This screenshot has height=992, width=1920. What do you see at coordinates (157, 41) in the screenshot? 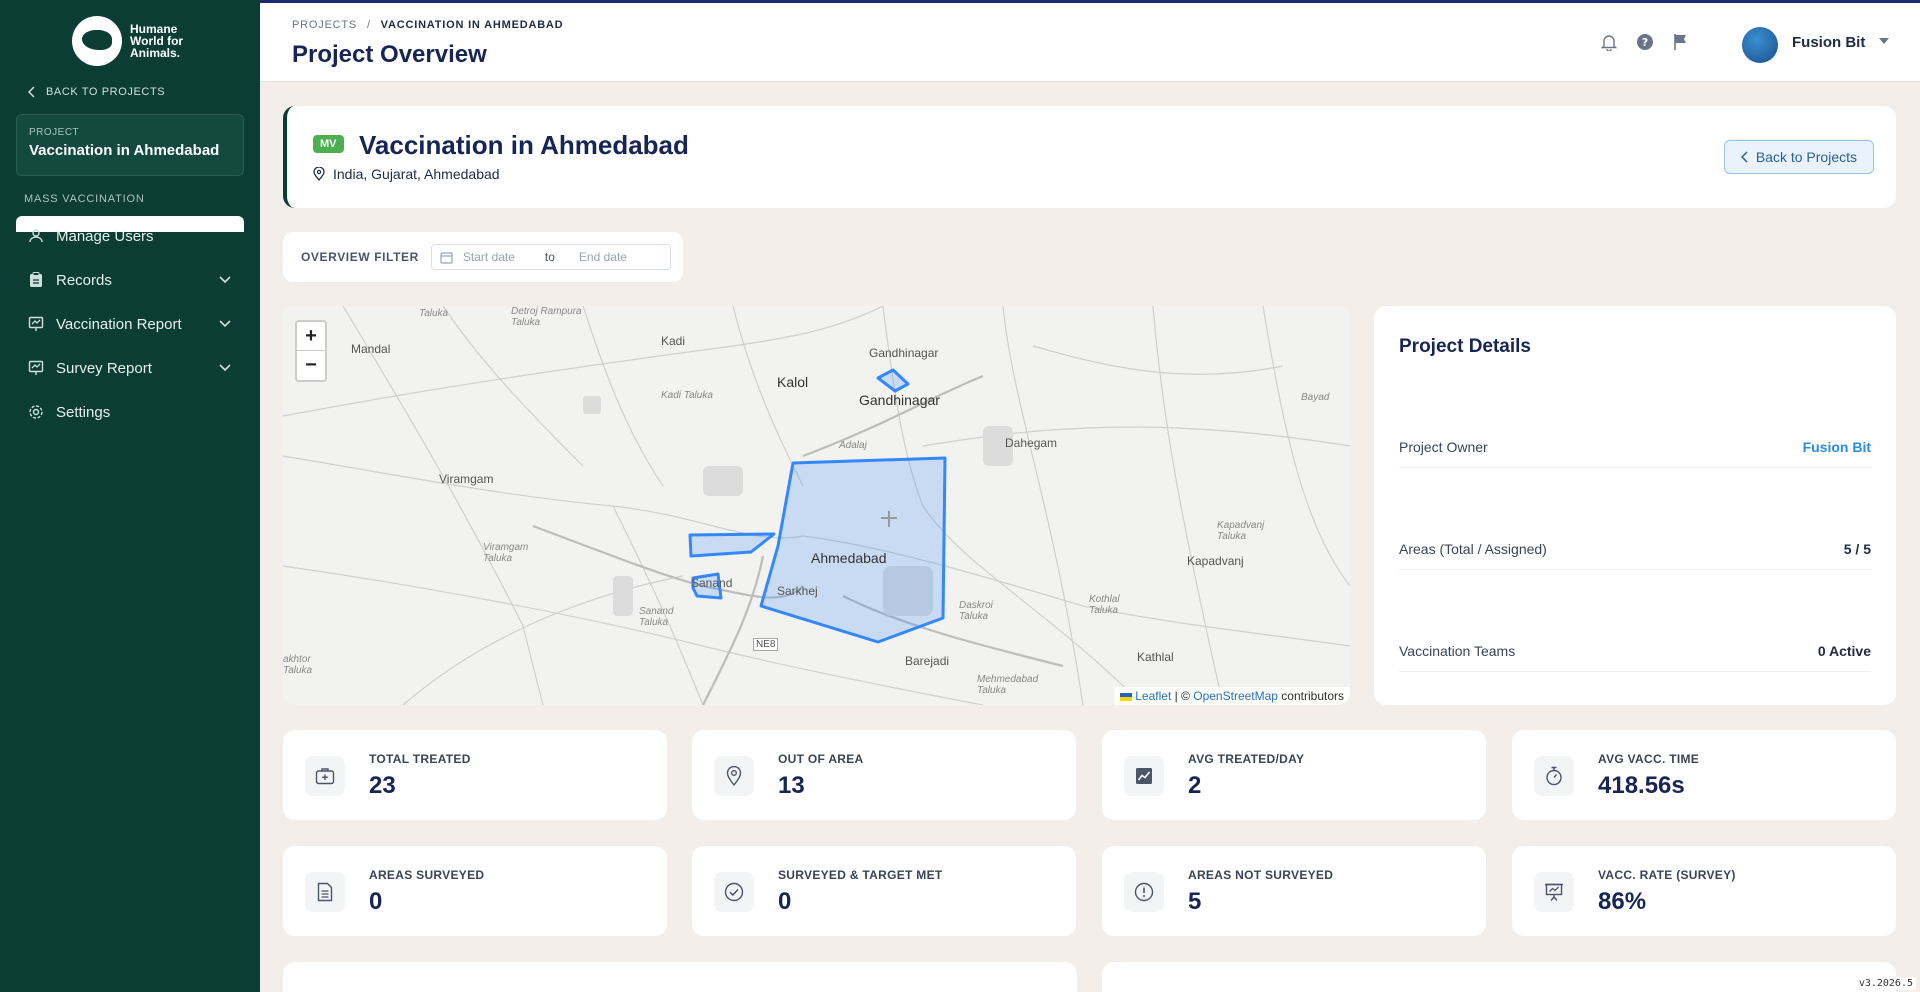
I see `logo-text: Humane World for Animals.` at bounding box center [157, 41].